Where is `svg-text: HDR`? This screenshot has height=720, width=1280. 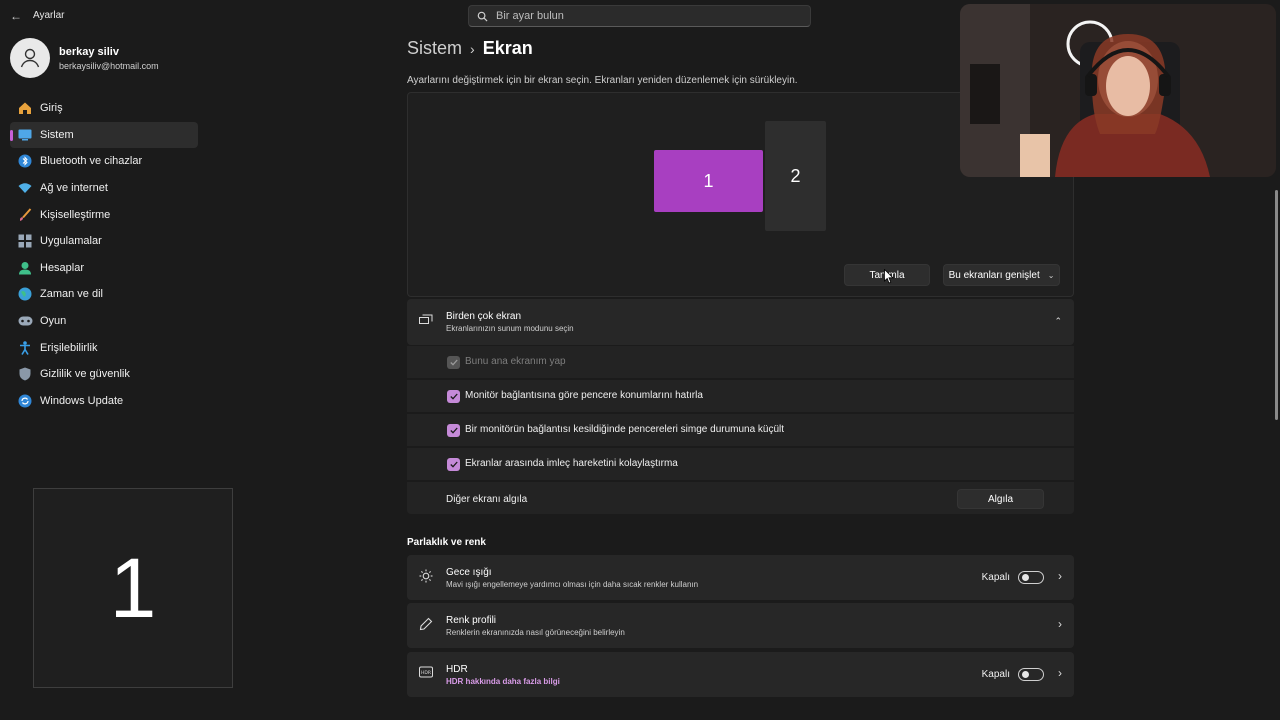 svg-text: HDR is located at coordinates (426, 673).